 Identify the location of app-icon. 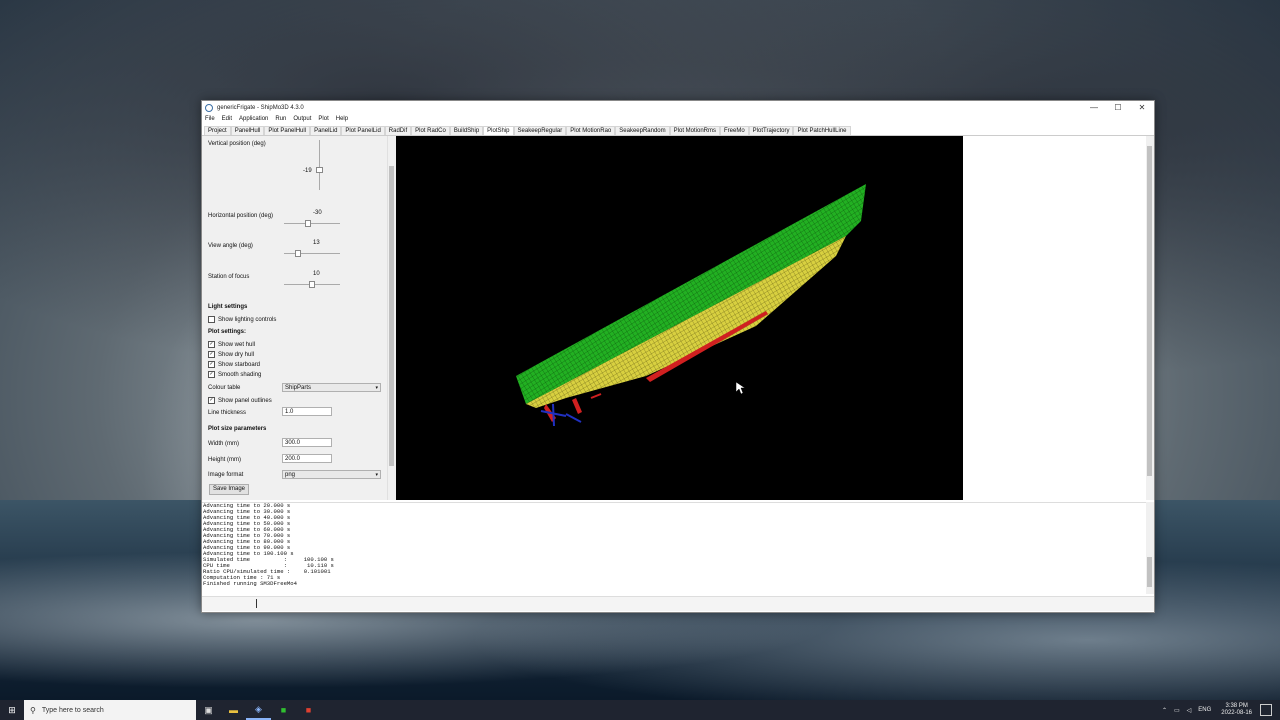
(209, 107).